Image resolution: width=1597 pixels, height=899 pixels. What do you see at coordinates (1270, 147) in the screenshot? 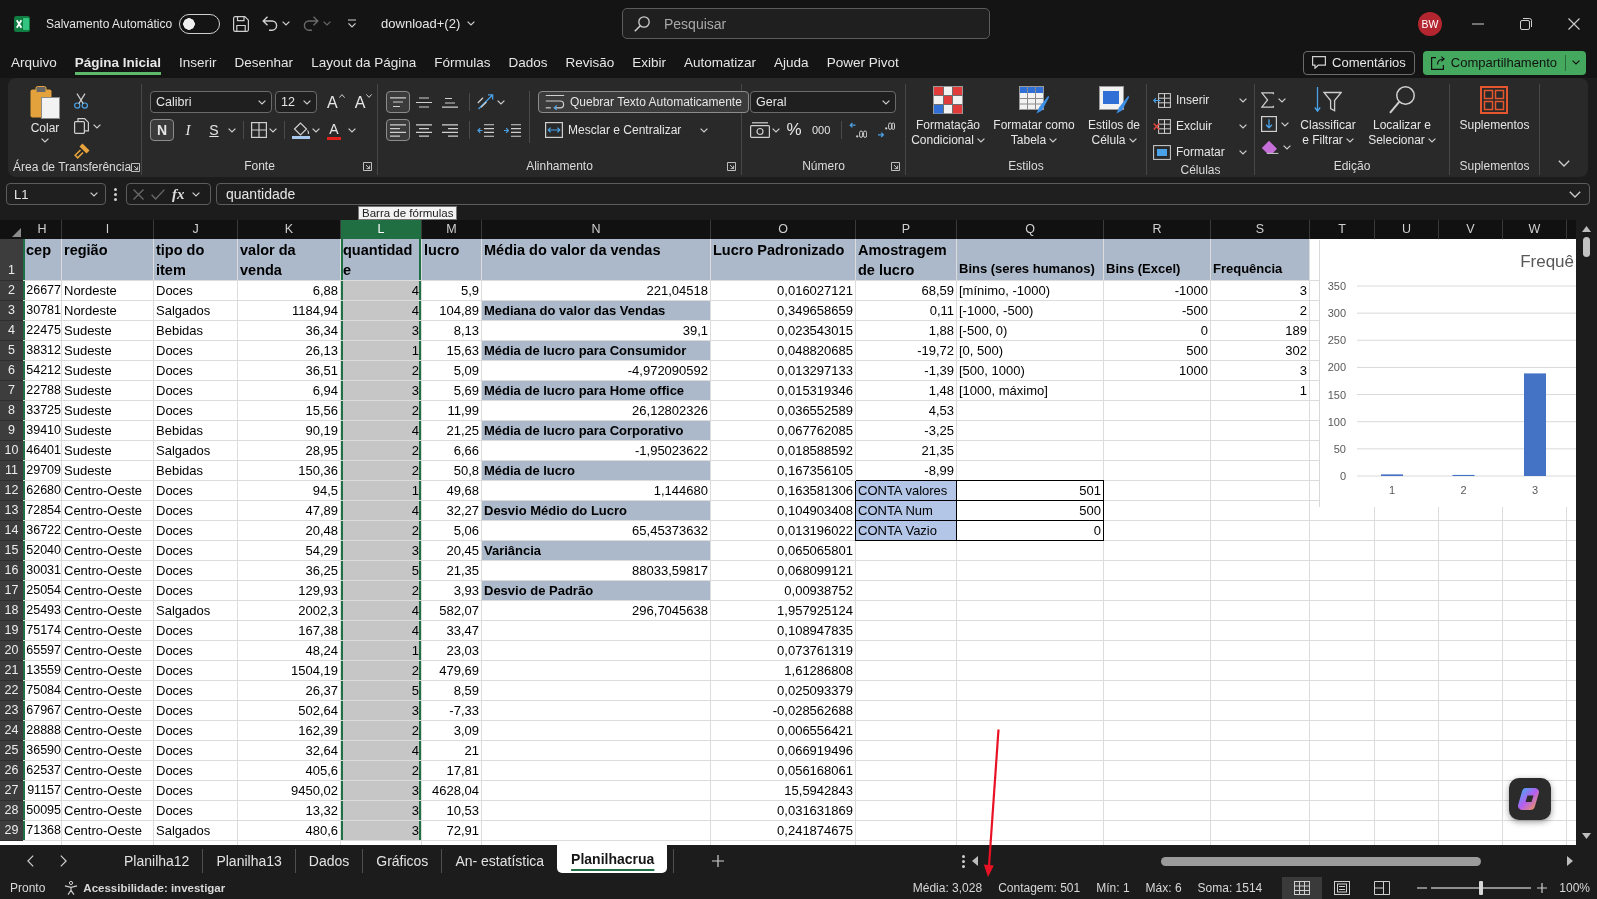
I see `eraser-icon` at bounding box center [1270, 147].